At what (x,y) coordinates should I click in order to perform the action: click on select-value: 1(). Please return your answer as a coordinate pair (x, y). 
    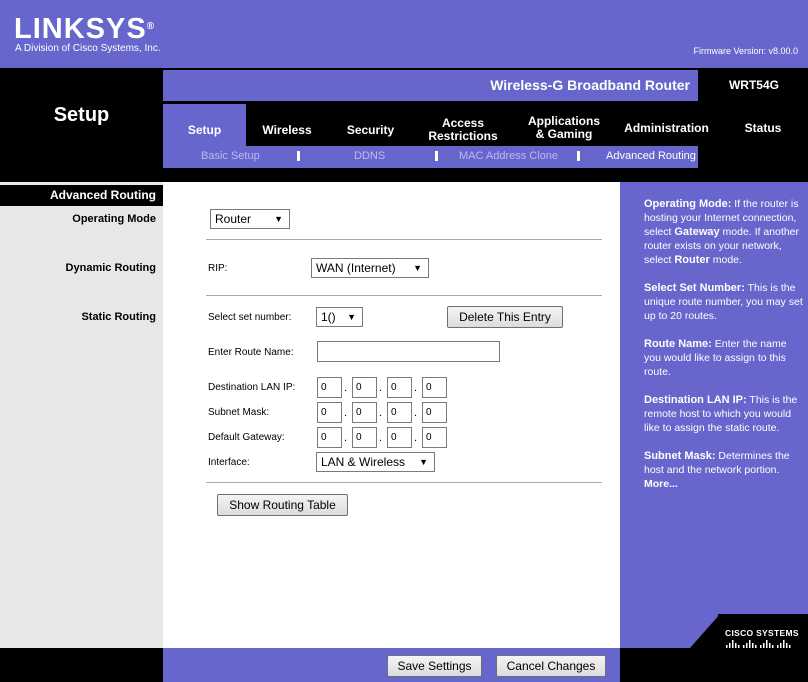
    Looking at the image, I should click on (328, 317).